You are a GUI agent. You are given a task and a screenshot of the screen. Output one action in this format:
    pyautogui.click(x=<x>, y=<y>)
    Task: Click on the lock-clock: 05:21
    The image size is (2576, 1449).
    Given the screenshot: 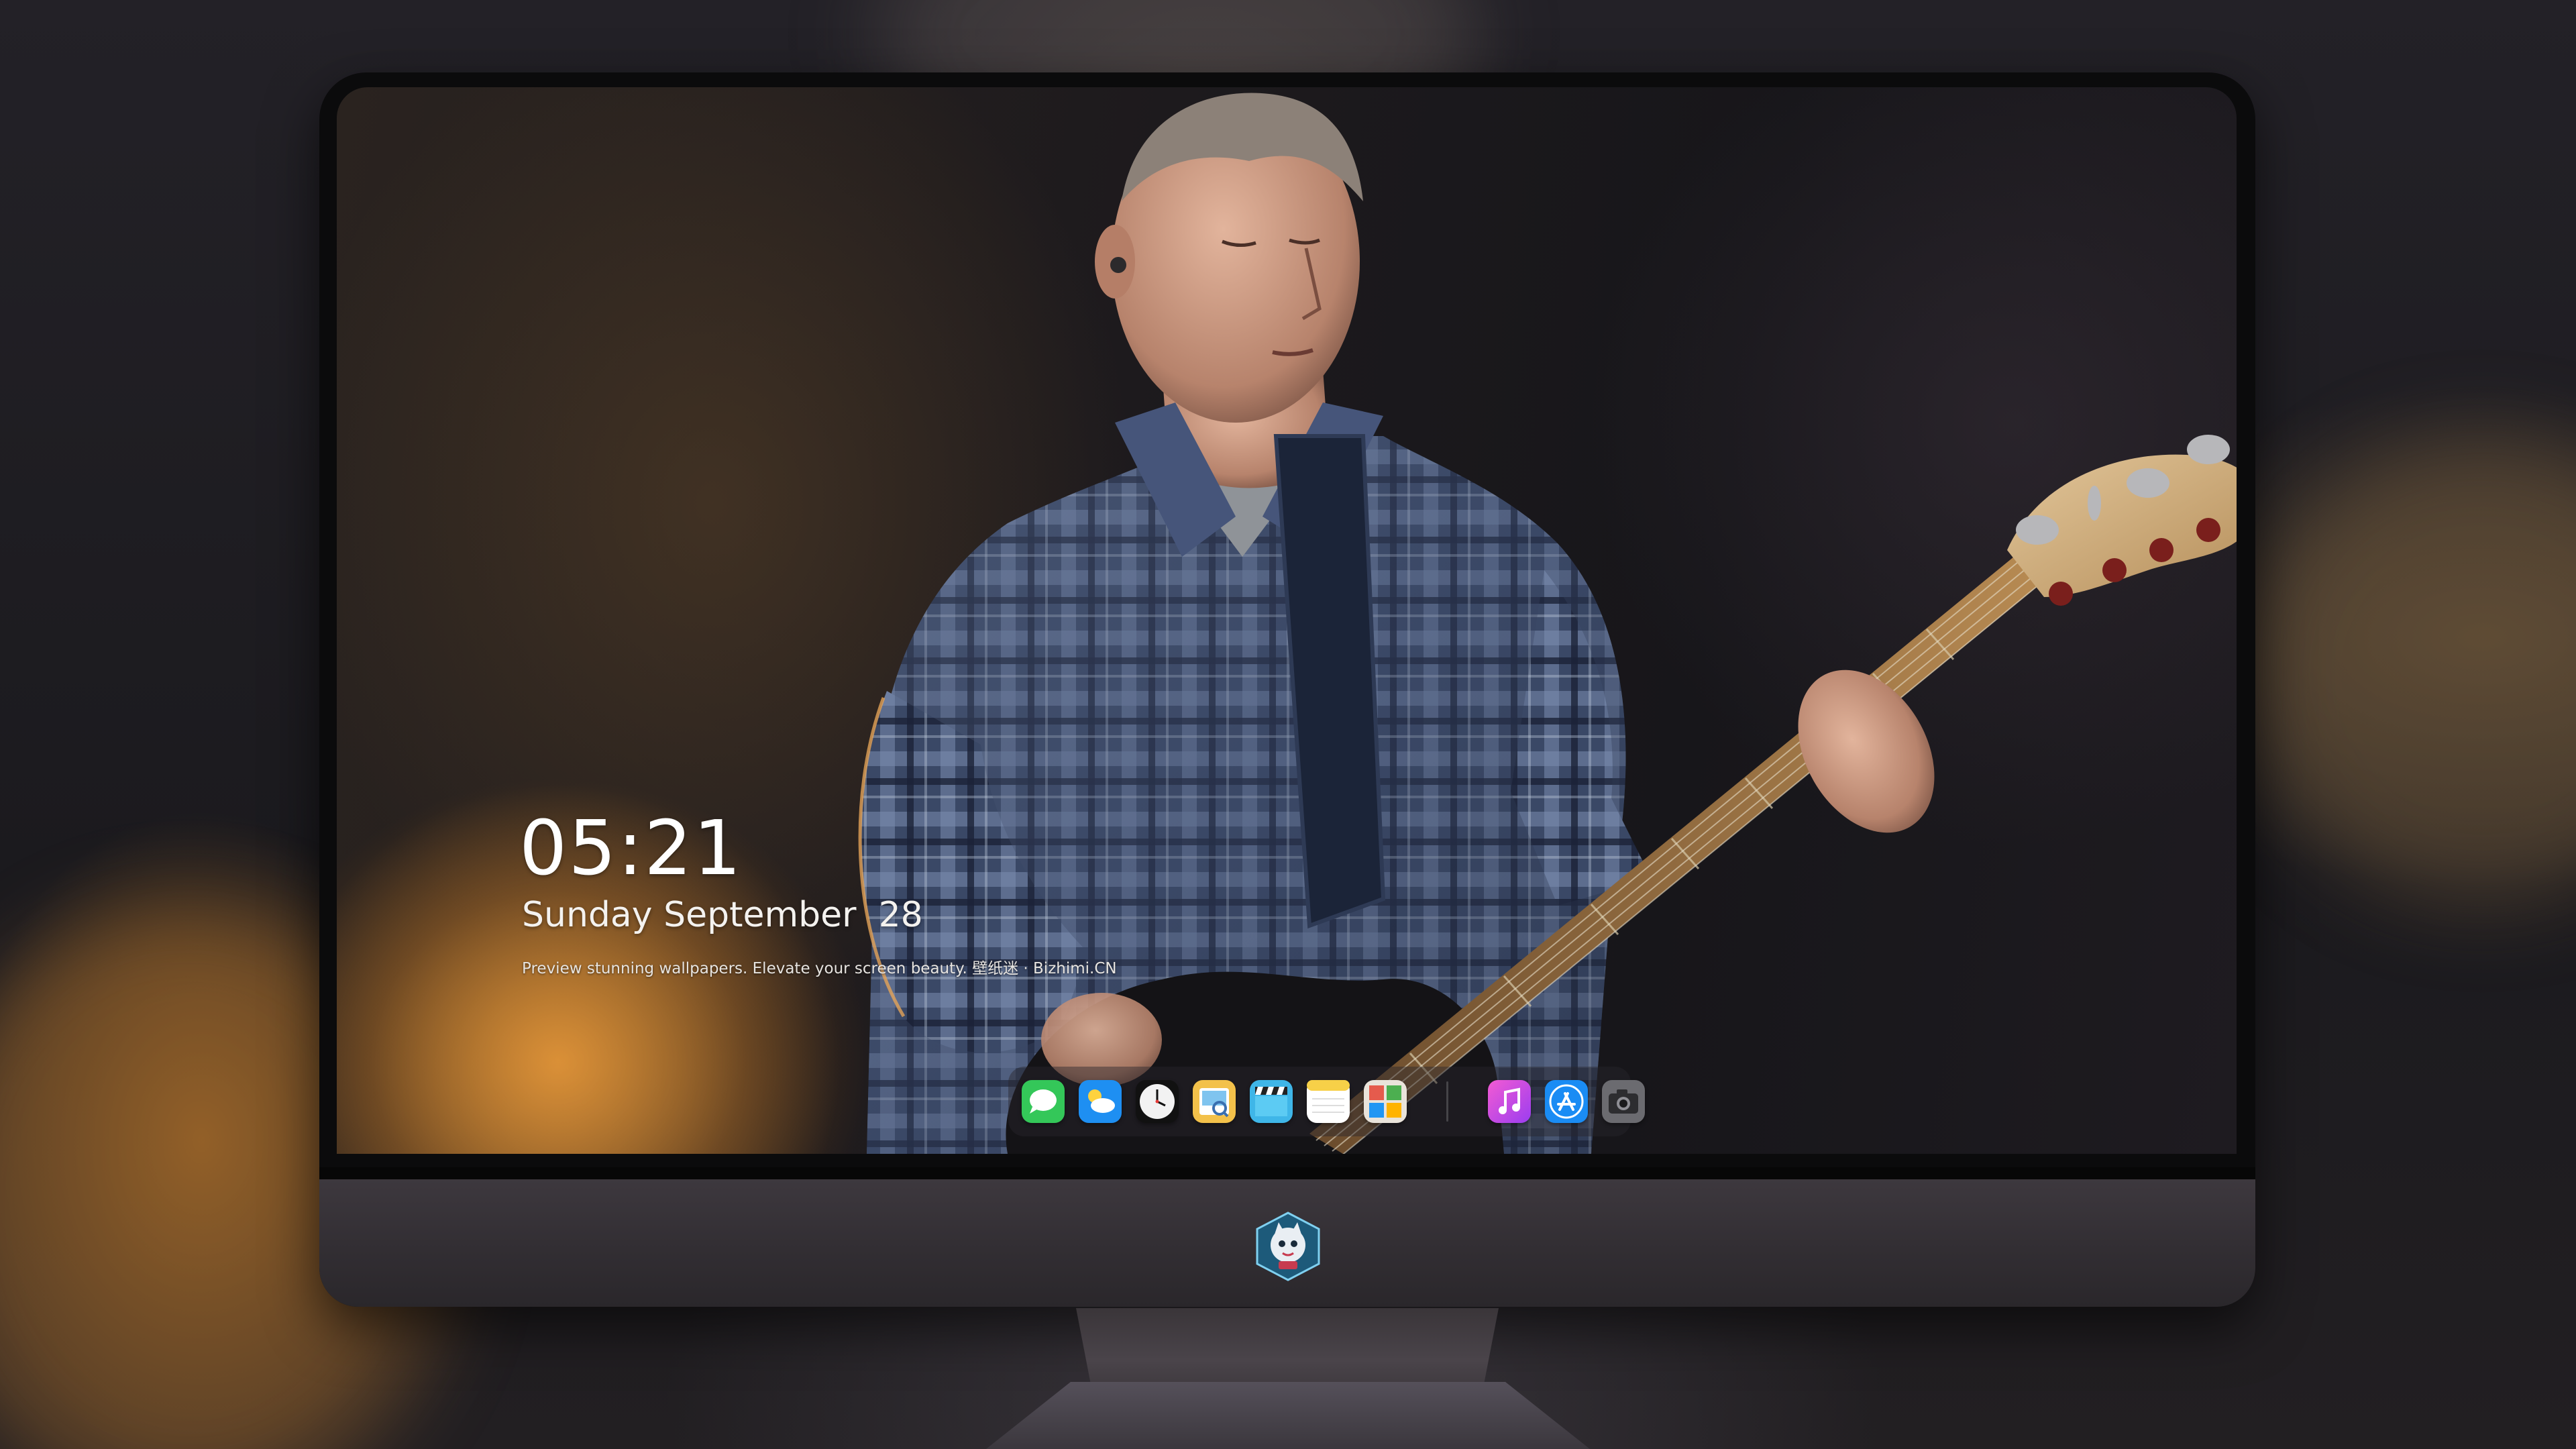 What is the action you would take?
    pyautogui.click(x=631, y=848)
    